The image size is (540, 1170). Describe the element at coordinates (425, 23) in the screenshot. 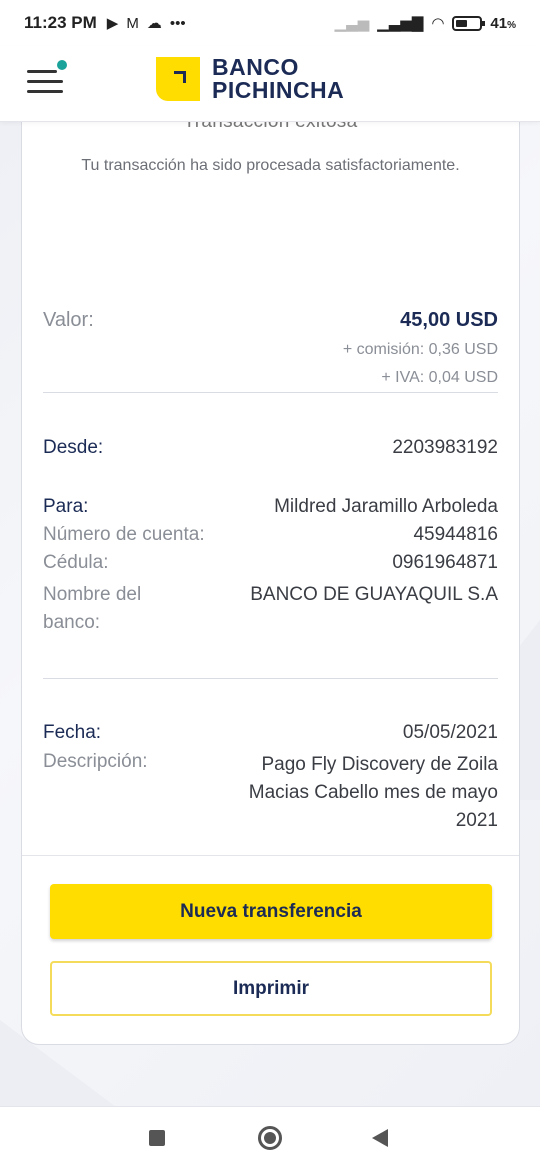

I see `status-right-icons: ▁▃▅ ▁▃▅▇ ◠ 41%` at that location.